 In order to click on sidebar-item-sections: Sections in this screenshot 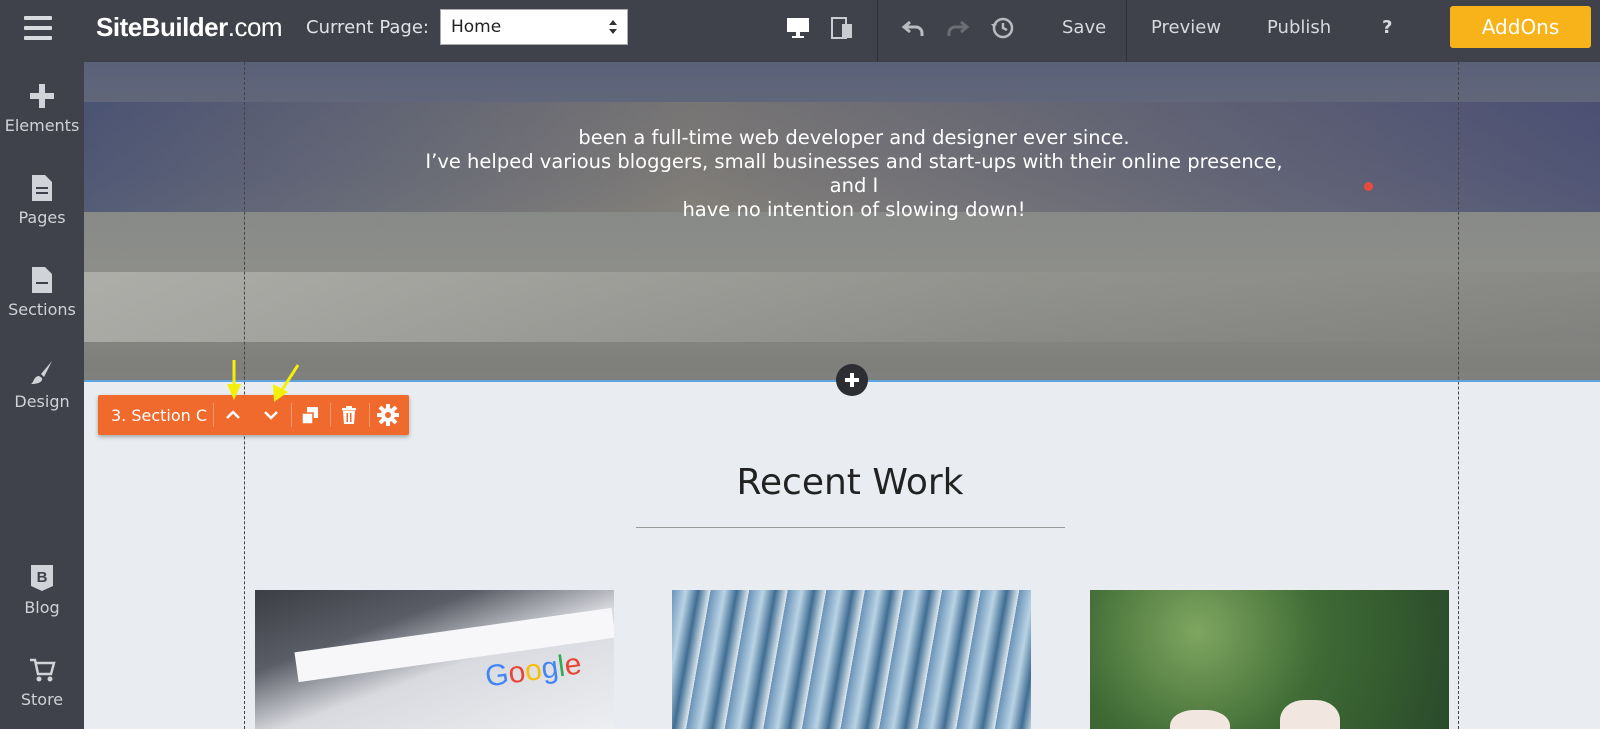, I will do `click(42, 292)`.